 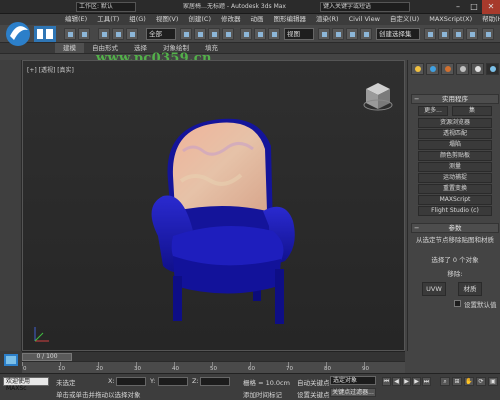 I want to click on close-button: ✕, so click(x=491, y=7).